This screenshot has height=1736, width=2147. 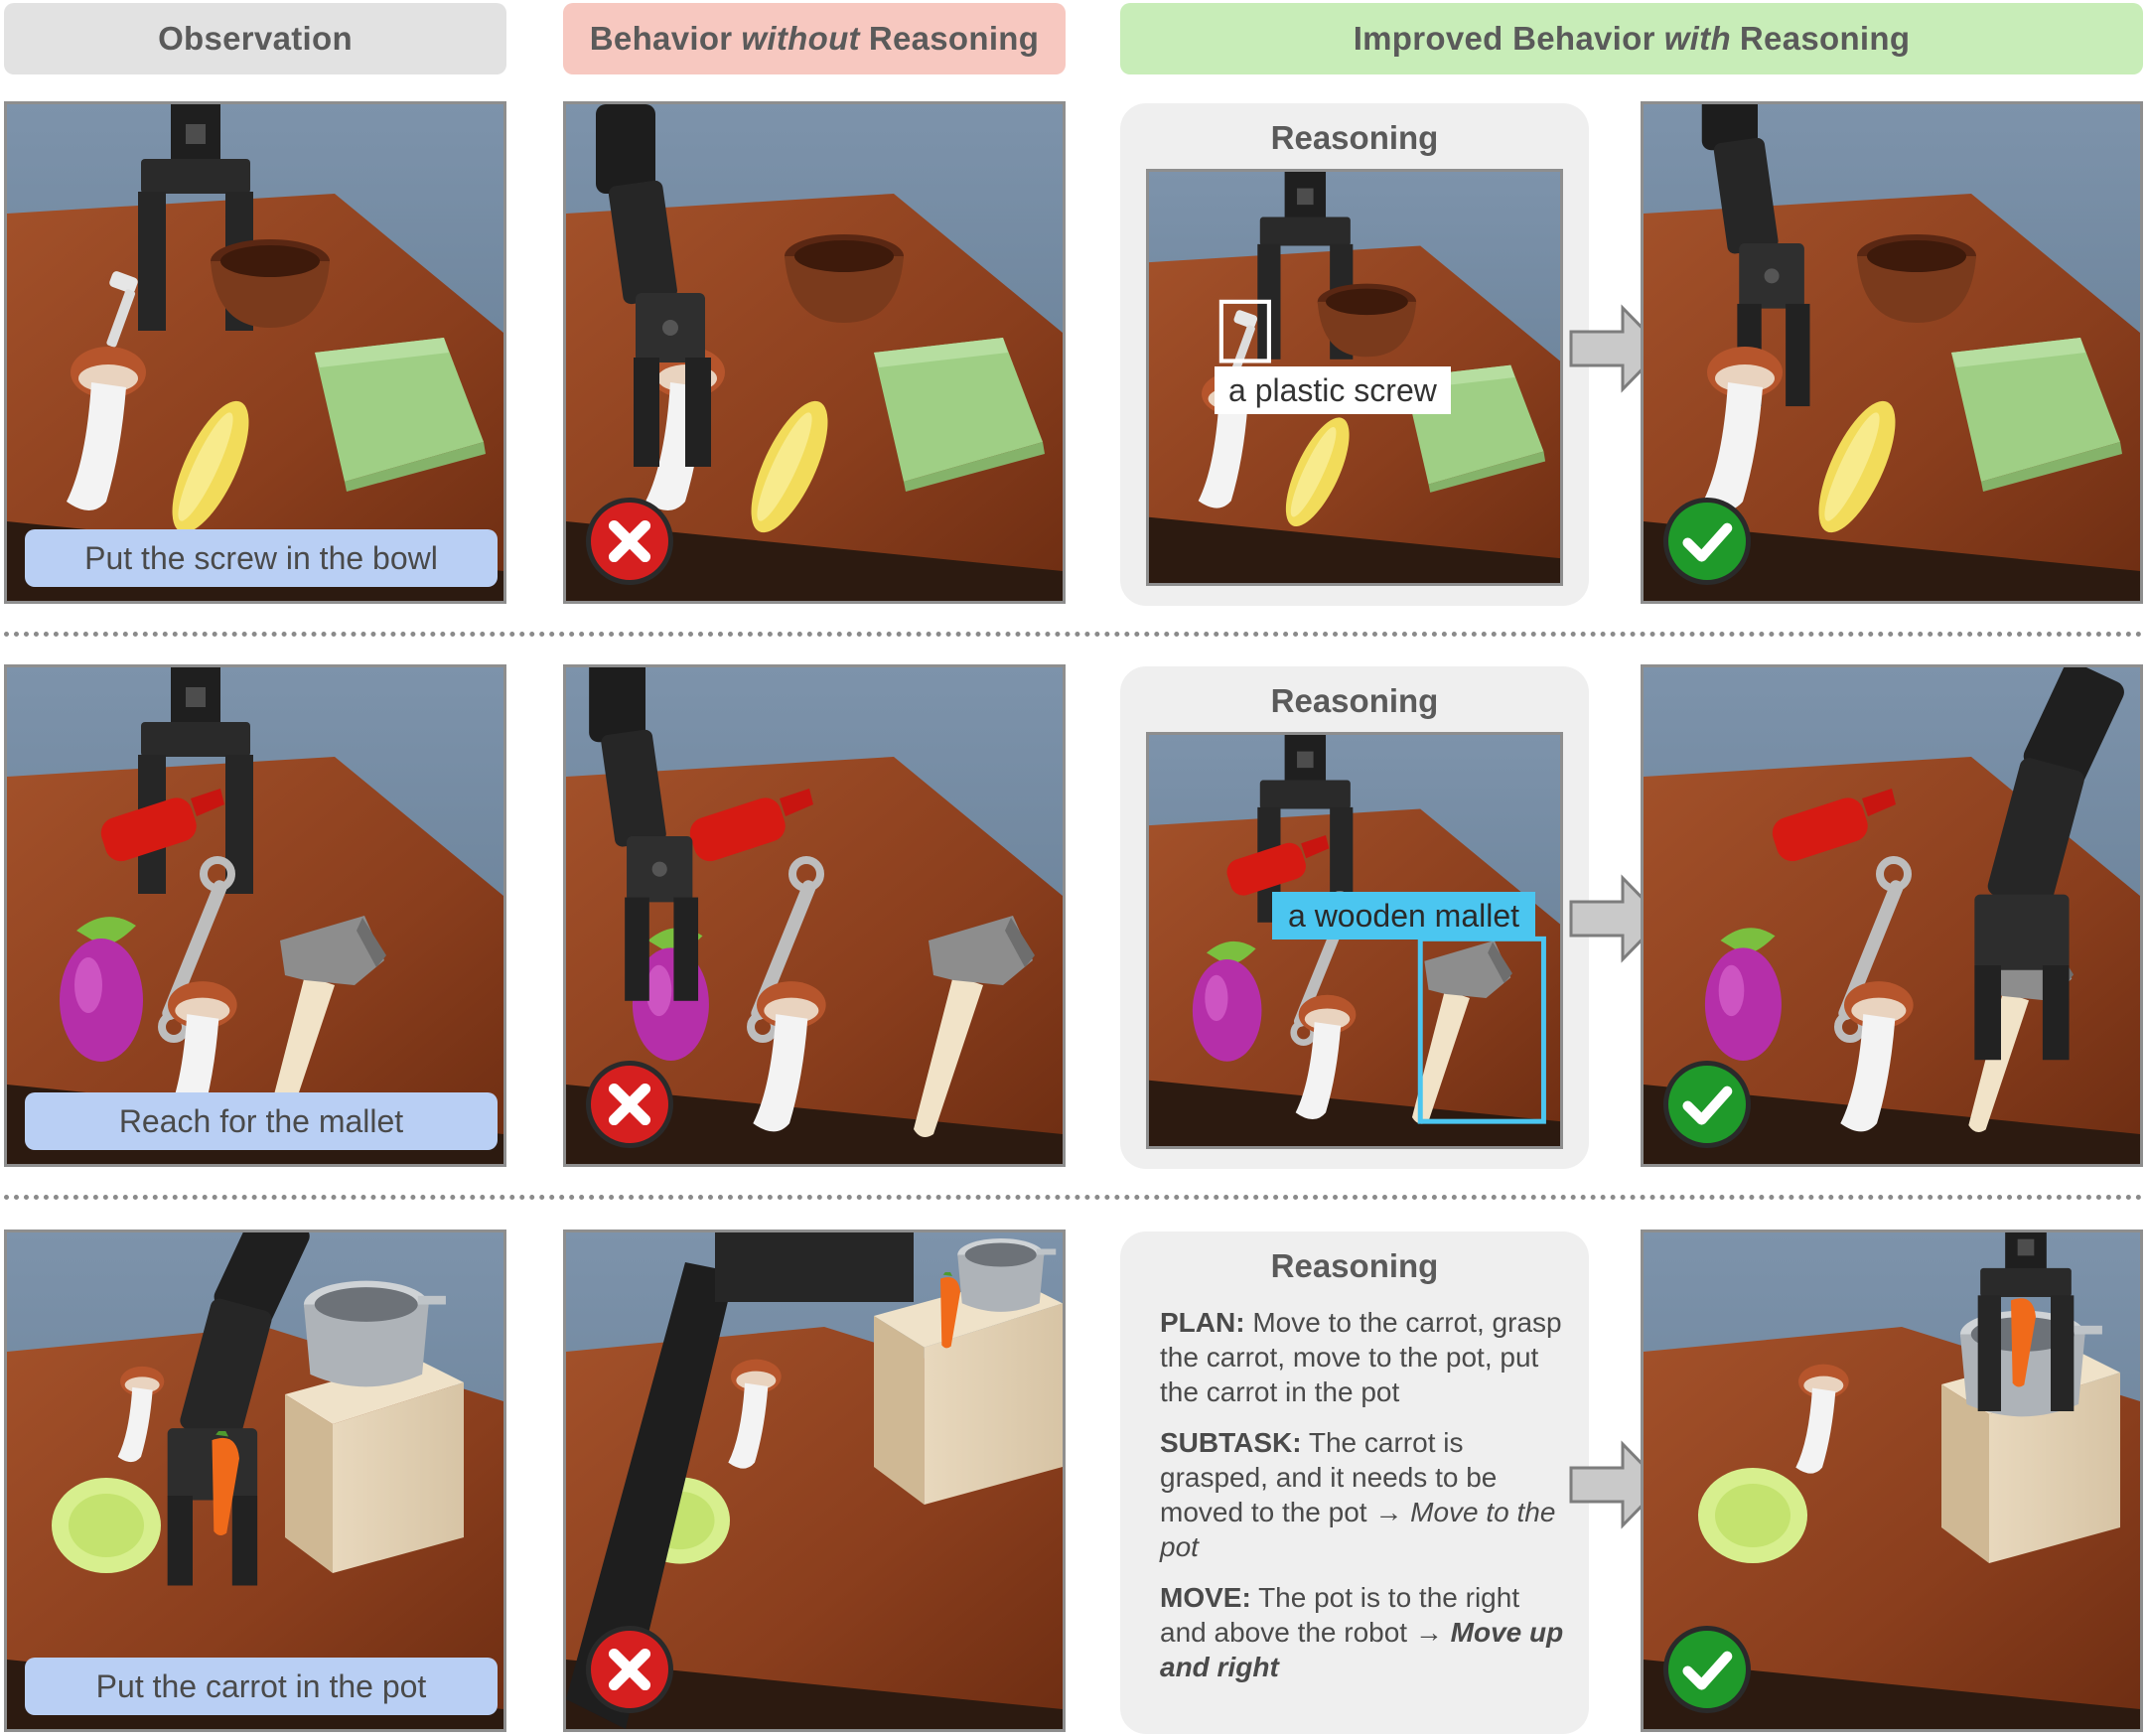 I want to click on row3-with-reasoning-image, so click(x=1892, y=1481).